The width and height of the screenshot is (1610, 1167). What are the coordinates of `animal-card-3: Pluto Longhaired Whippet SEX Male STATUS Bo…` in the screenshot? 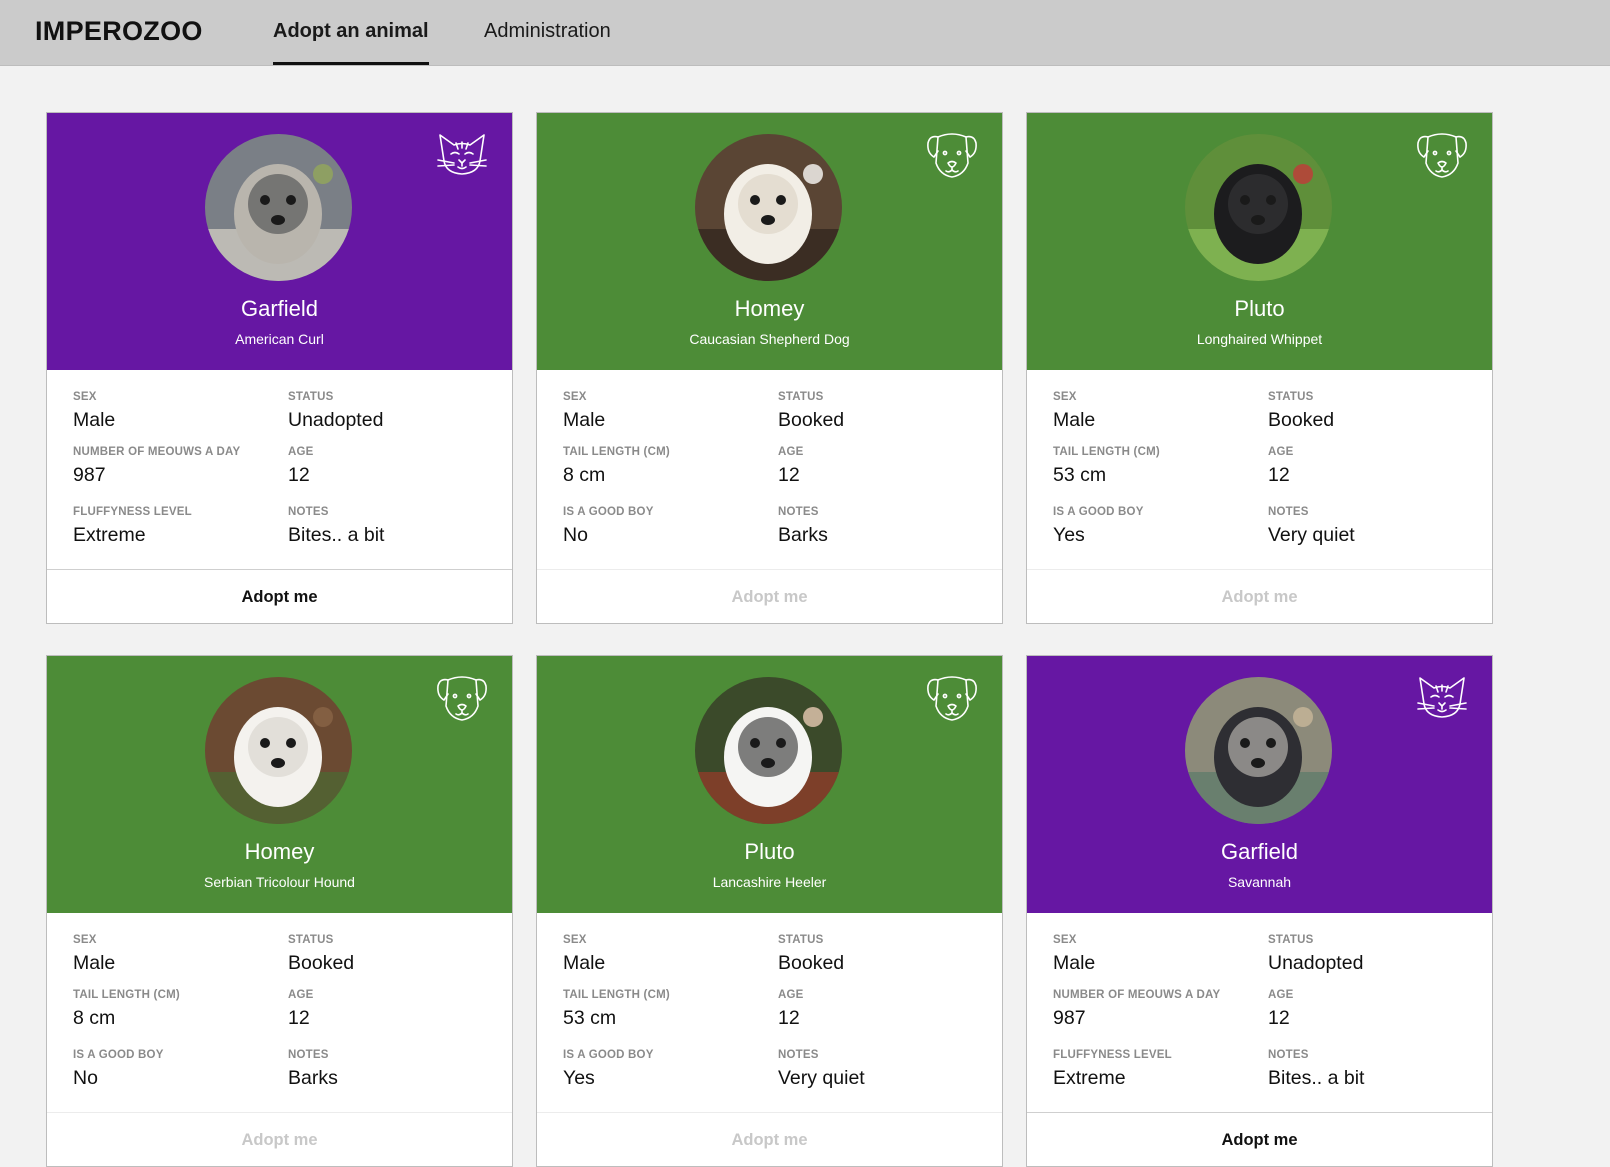 It's located at (1259, 368).